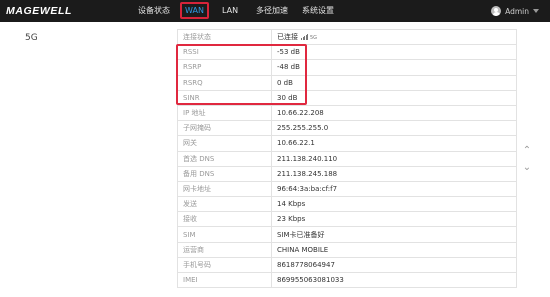 Image resolution: width=550 pixels, height=297 pixels. What do you see at coordinates (527, 168) in the screenshot?
I see `chevron-down-icon: ⌄` at bounding box center [527, 168].